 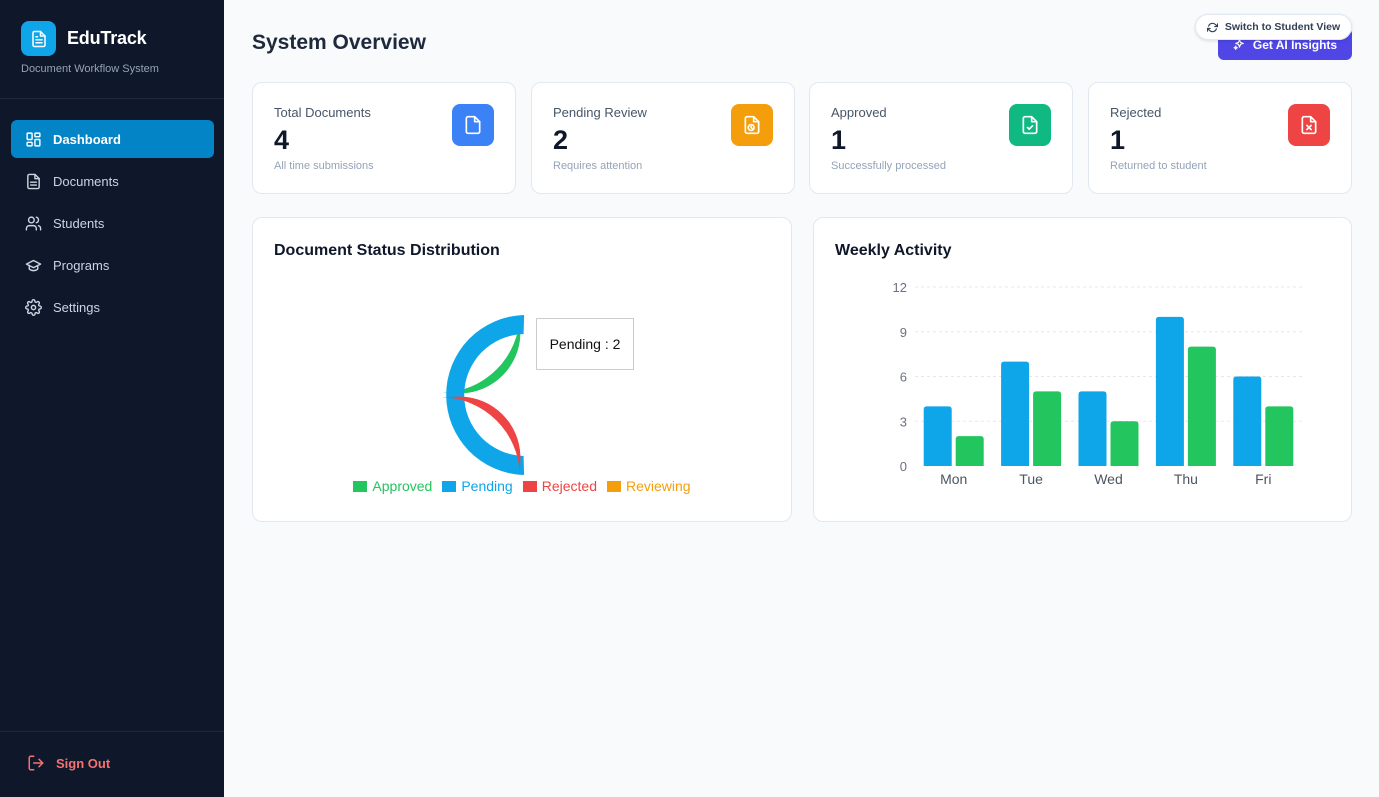 I want to click on refresh-icon, so click(x=1212, y=27).